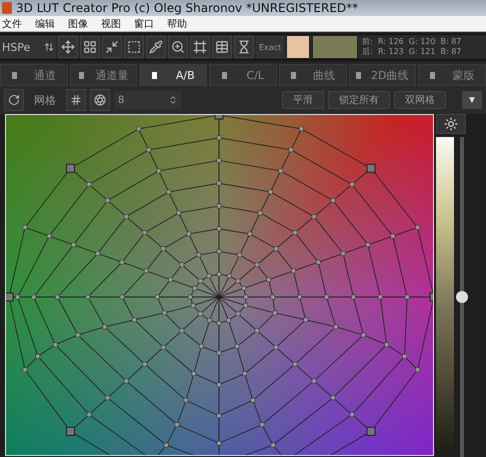  I want to click on dropdown-arrow-button: ▼, so click(472, 100).